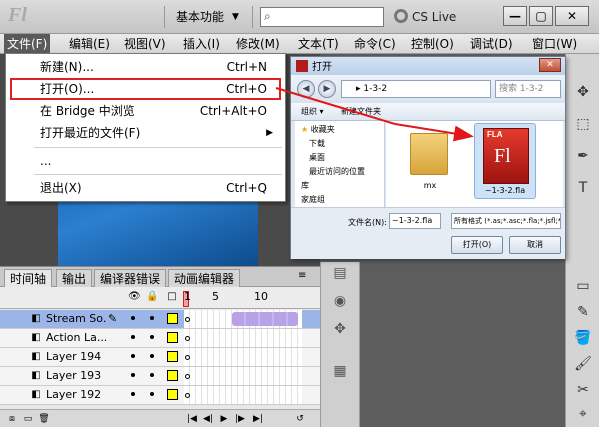 Image resolution: width=599 pixels, height=427 pixels. Describe the element at coordinates (74, 278) in the screenshot. I see `tab-output: 输出` at that location.